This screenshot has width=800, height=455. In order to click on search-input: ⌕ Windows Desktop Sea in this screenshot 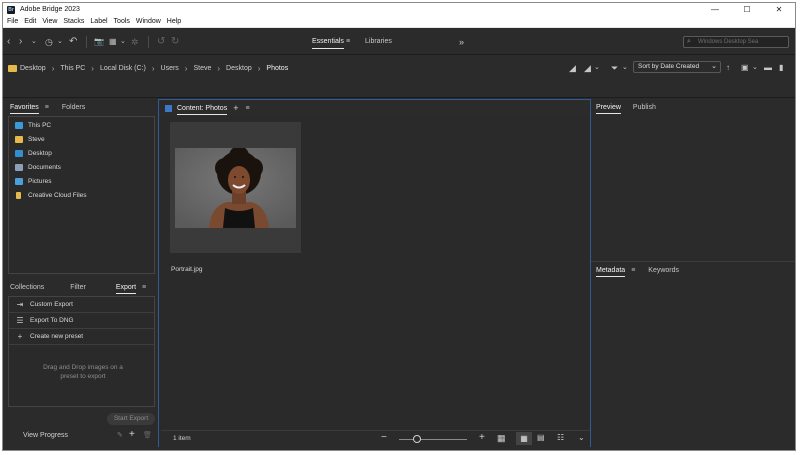, I will do `click(736, 42)`.